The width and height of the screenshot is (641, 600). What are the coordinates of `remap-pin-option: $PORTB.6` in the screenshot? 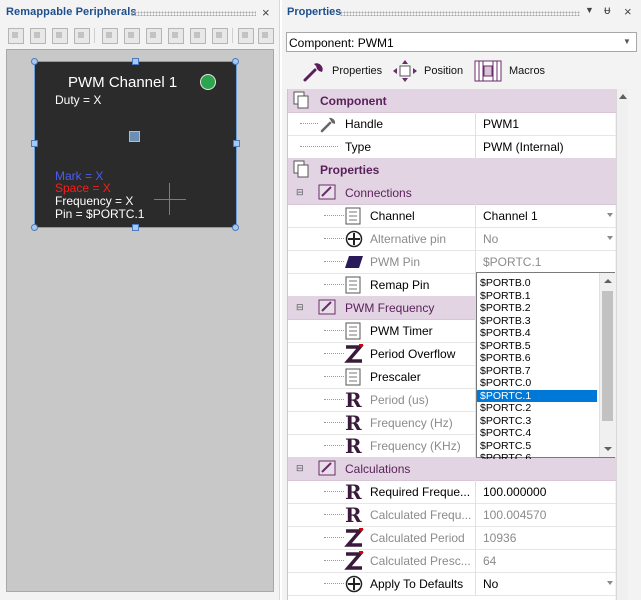 It's located at (537, 358).